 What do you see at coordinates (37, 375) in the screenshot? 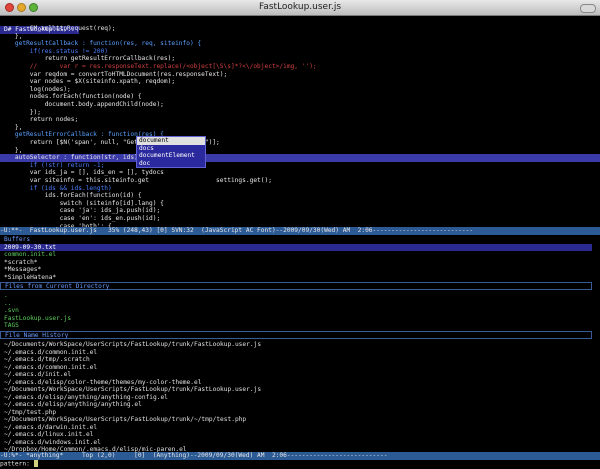
I see `history-item: ~/.emacs.d/init.el` at bounding box center [37, 375].